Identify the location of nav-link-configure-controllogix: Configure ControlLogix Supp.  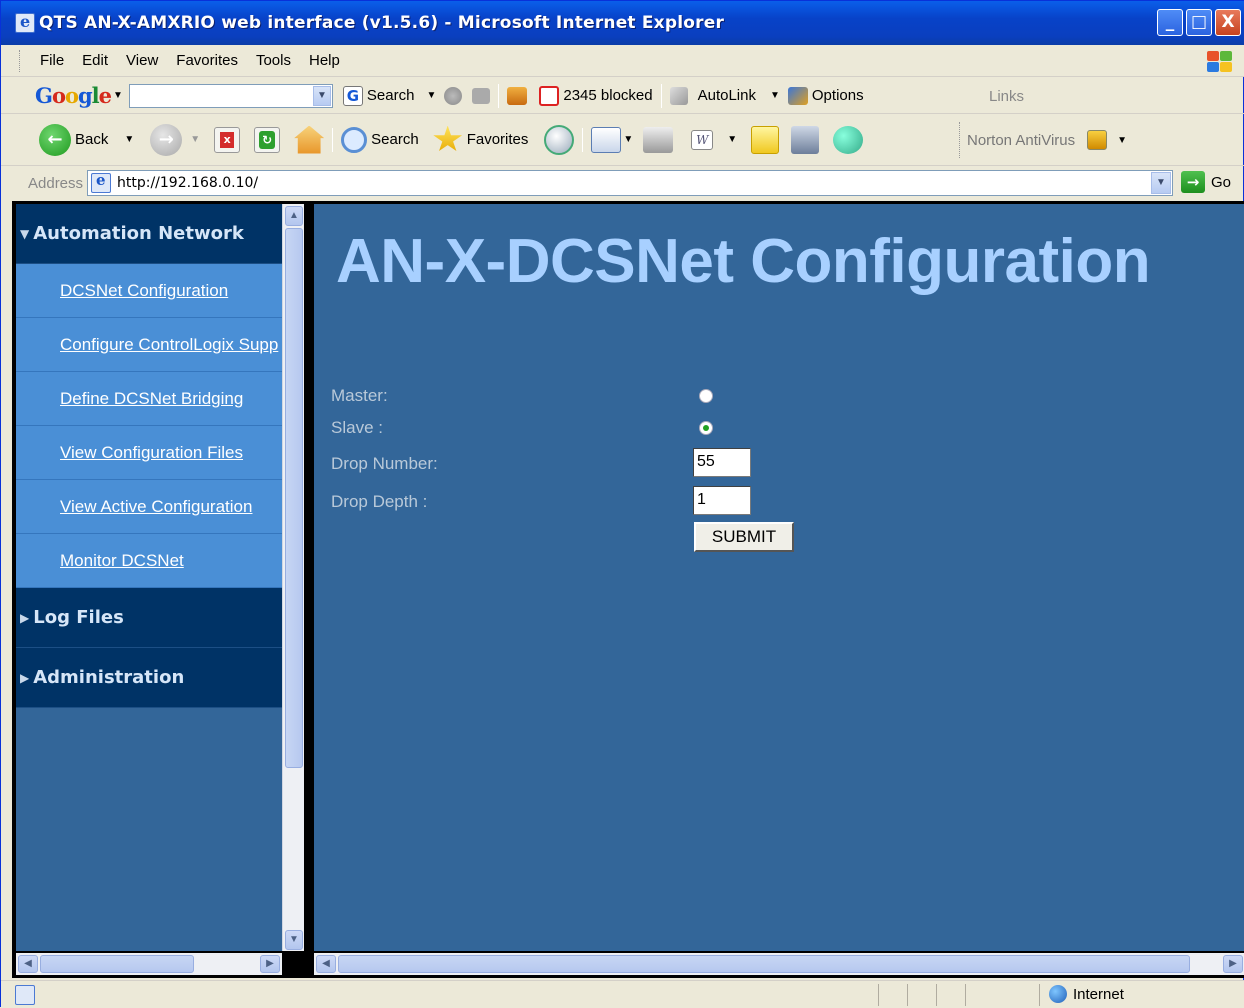
(149, 345).